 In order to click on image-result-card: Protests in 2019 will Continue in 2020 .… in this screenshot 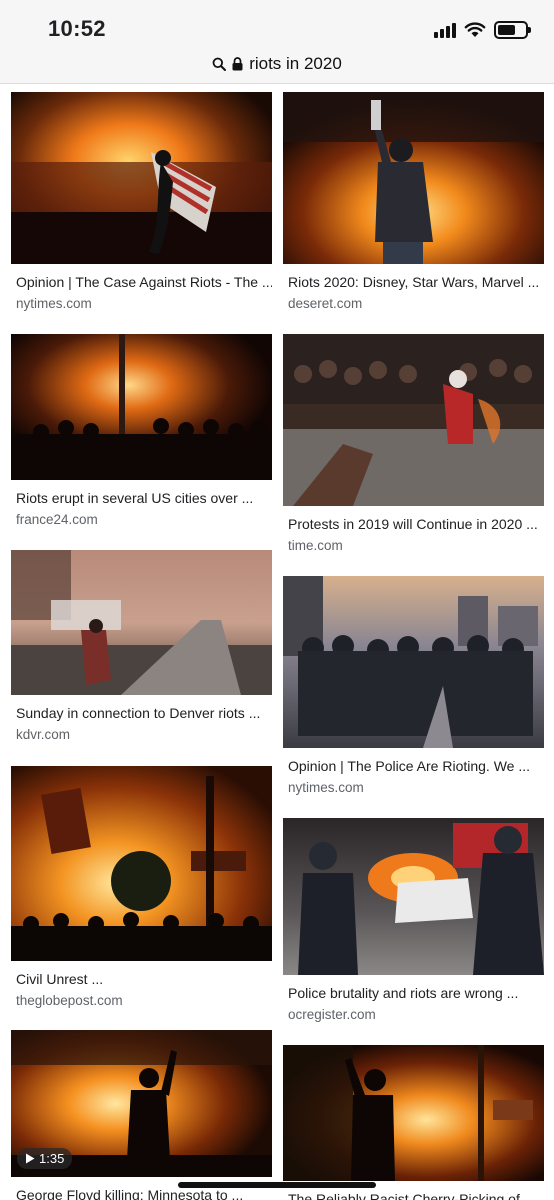, I will do `click(413, 443)`.